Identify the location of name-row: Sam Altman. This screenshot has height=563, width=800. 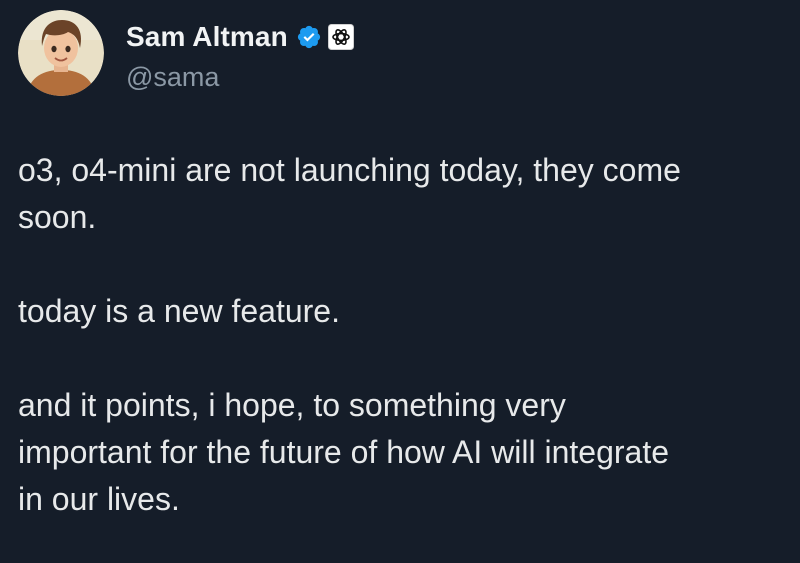
(240, 37).